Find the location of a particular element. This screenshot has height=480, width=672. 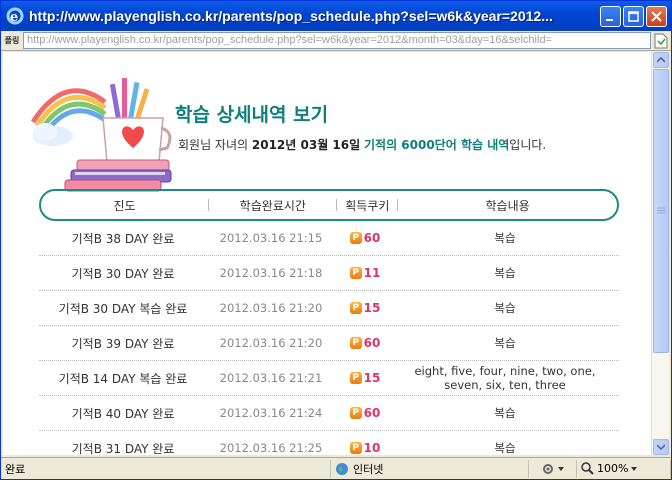

close-icon is located at coordinates (656, 16).